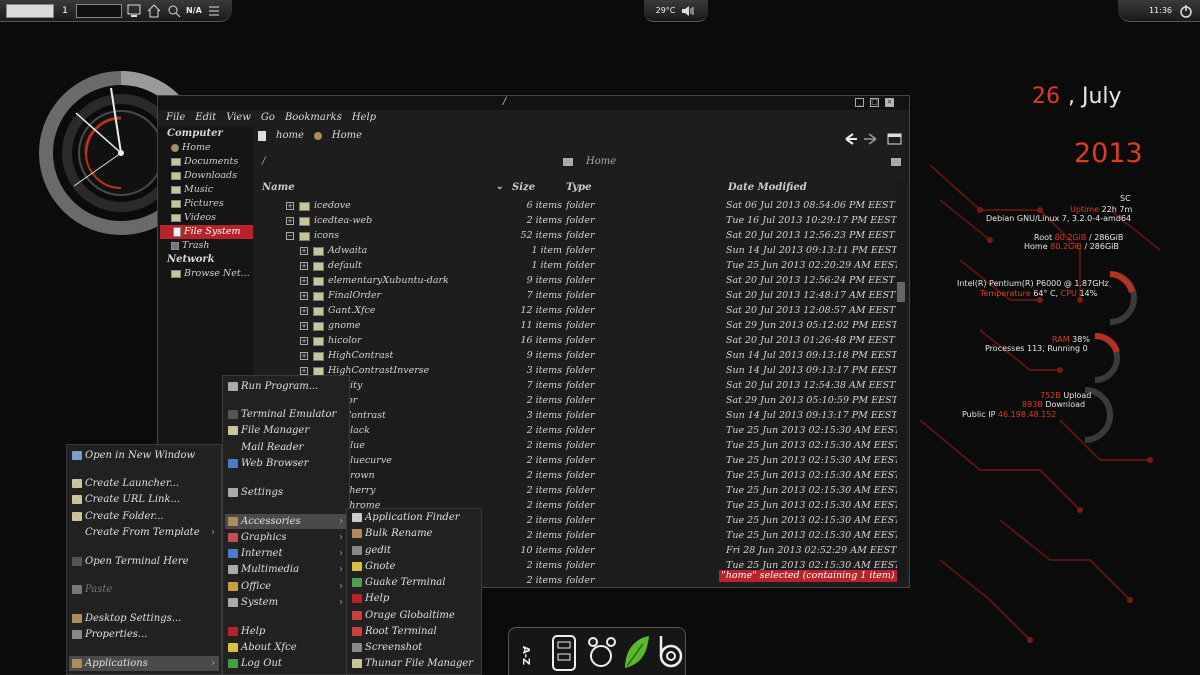 Image resolution: width=1200 pixels, height=675 pixels. I want to click on menu-item-guake-terminal: Guake Terminal, so click(414, 582).